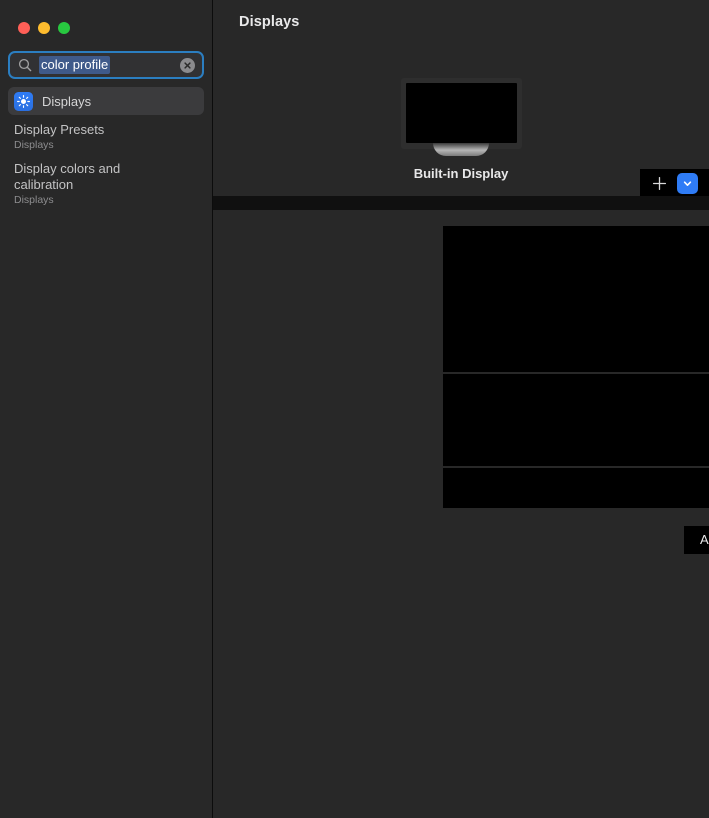 This screenshot has height=818, width=709. What do you see at coordinates (674, 183) in the screenshot?
I see `add-display-controls` at bounding box center [674, 183].